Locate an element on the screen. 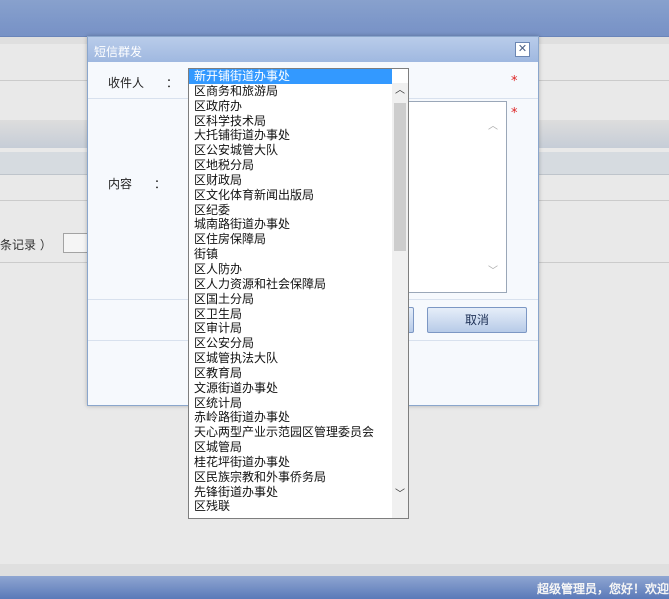 Image resolution: width=669 pixels, height=599 pixels. dropdown-option: 新开铺街道办事处 is located at coordinates (290, 76).